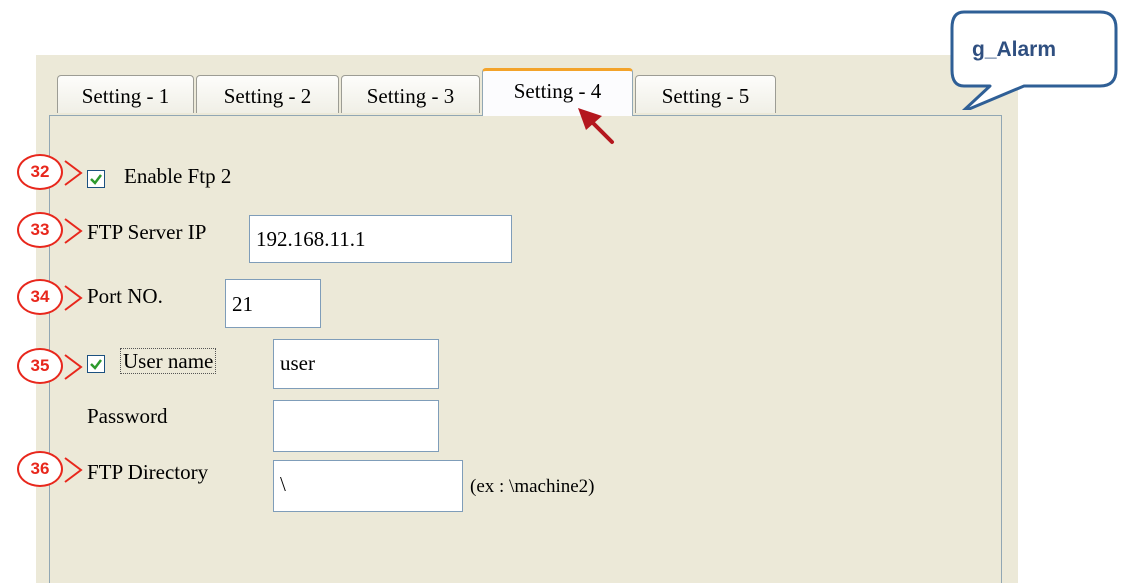 Image resolution: width=1135 pixels, height=583 pixels. I want to click on annotation-number: 36, so click(40, 469).